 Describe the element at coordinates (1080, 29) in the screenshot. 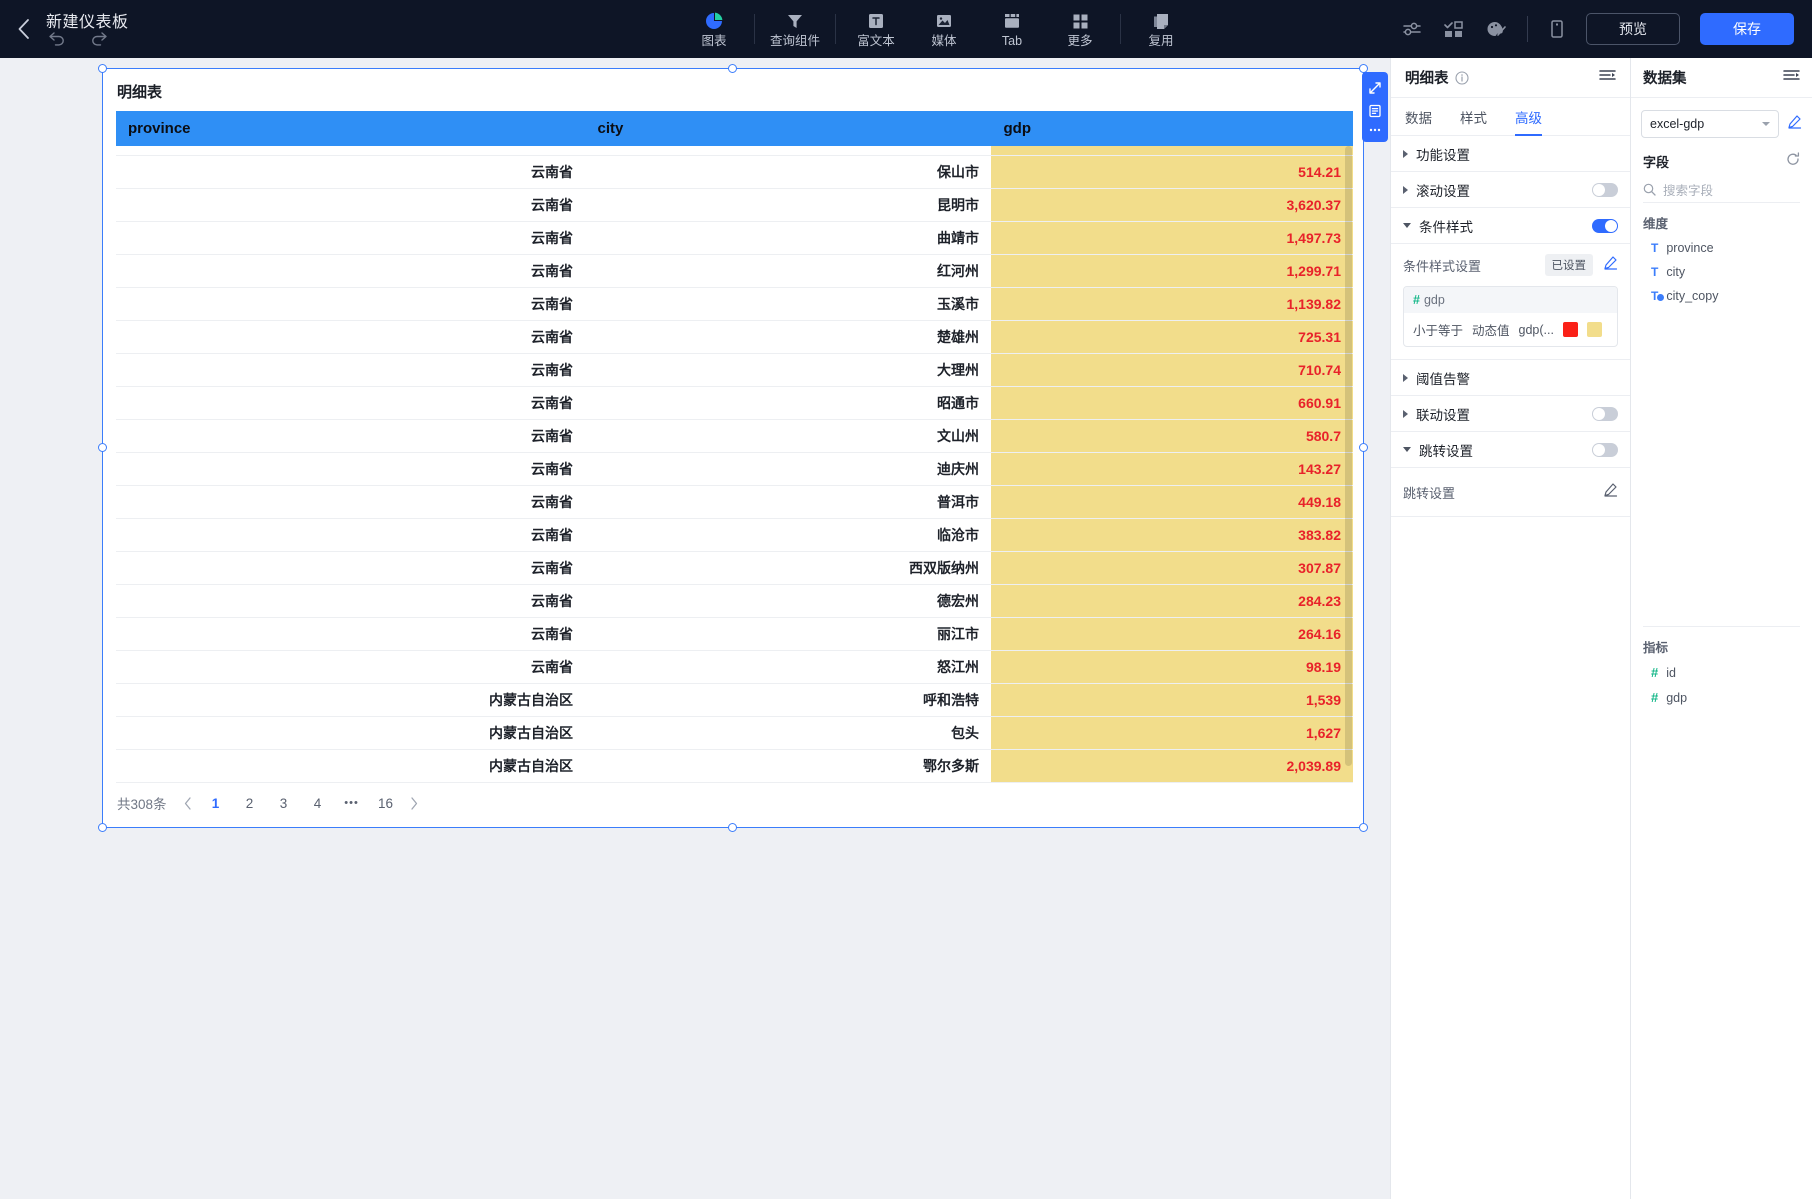

I see `toolbar-item-more: 更多` at that location.